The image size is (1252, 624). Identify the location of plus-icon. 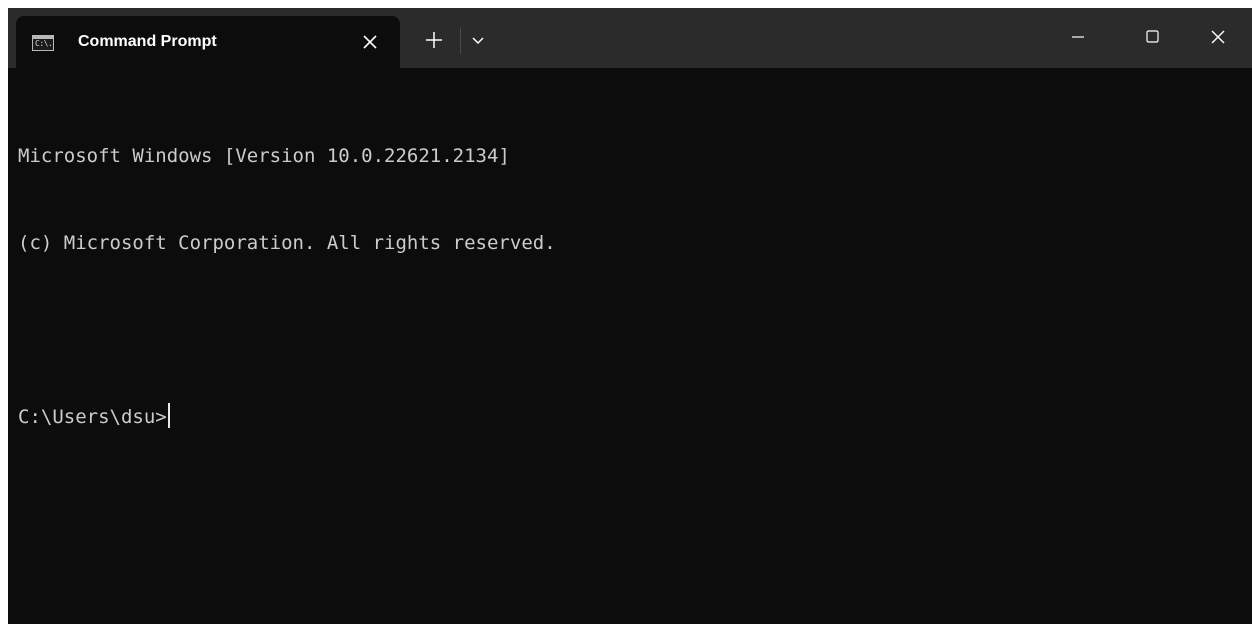
(434, 40).